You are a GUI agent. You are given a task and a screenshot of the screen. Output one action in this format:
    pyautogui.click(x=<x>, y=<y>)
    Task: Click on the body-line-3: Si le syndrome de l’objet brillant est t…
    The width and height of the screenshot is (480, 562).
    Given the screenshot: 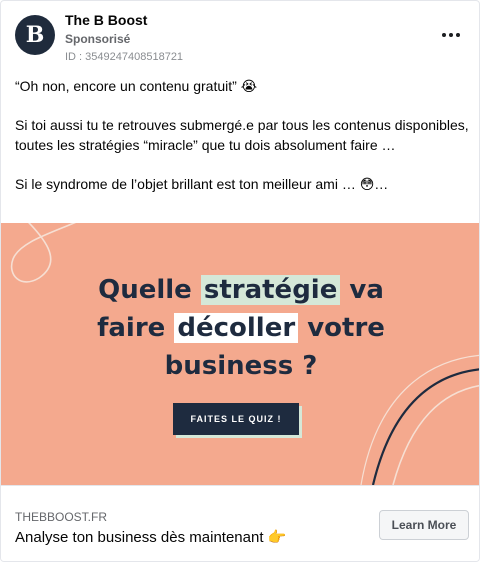 What is the action you would take?
    pyautogui.click(x=202, y=184)
    